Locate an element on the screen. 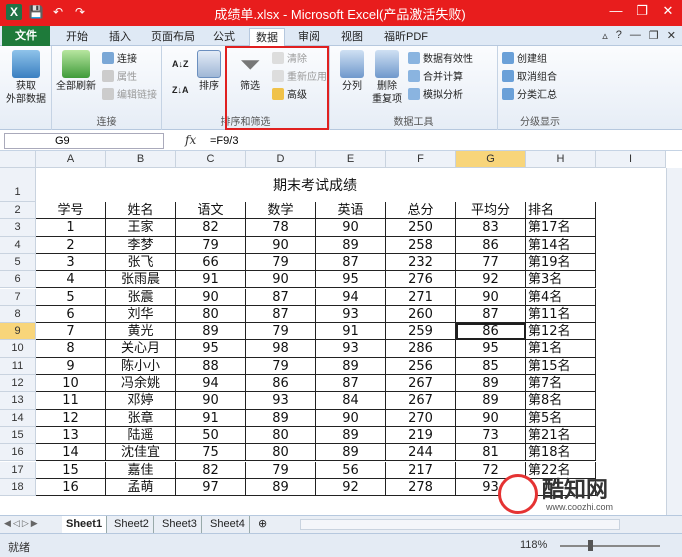 Image resolution: width=682 pixels, height=557 pixels. insert-function-icon: fx is located at coordinates (190, 140).